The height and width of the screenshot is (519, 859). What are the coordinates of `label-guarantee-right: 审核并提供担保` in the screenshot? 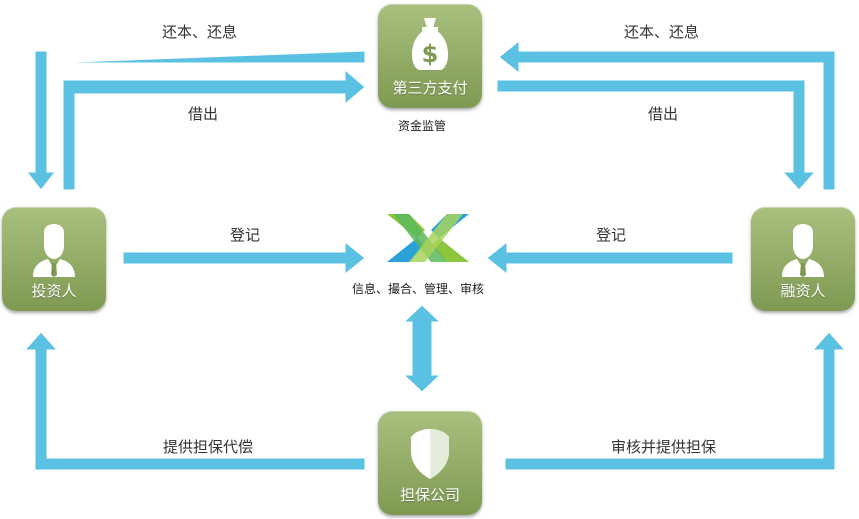 It's located at (664, 447).